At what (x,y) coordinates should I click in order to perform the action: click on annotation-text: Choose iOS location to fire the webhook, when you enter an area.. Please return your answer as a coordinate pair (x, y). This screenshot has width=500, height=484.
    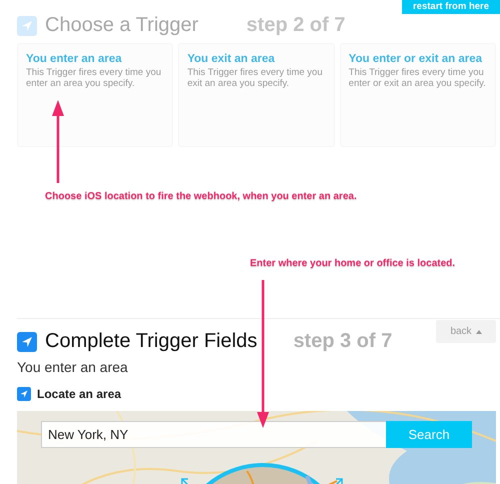
    Looking at the image, I should click on (201, 196).